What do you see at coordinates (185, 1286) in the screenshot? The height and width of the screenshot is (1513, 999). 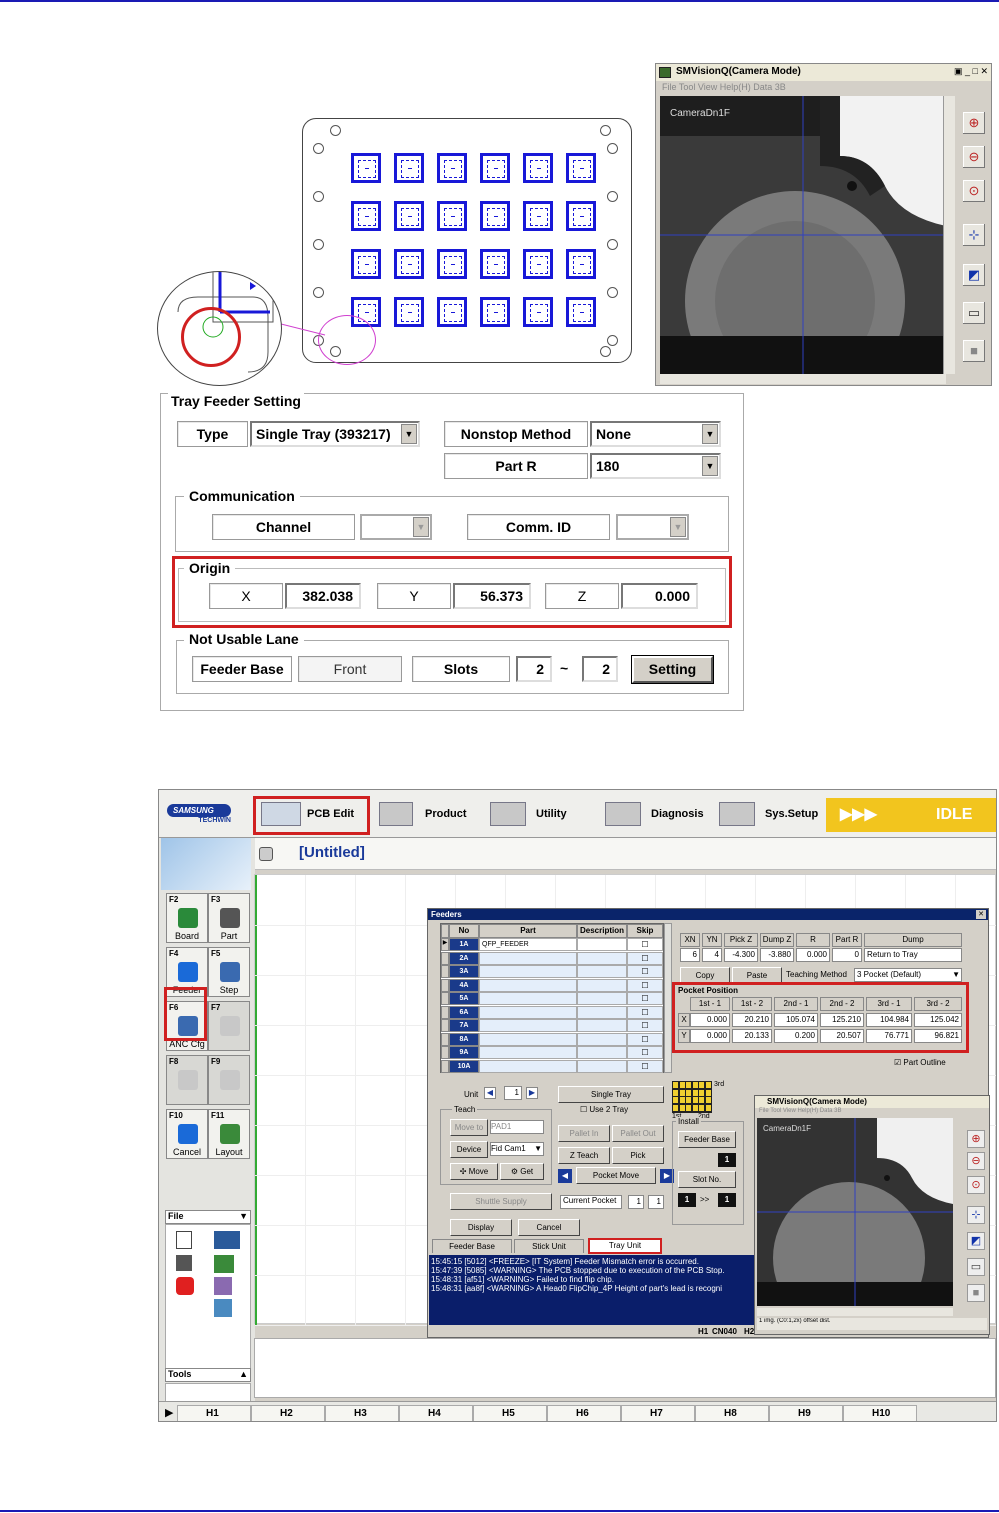 I see `power-icon` at bounding box center [185, 1286].